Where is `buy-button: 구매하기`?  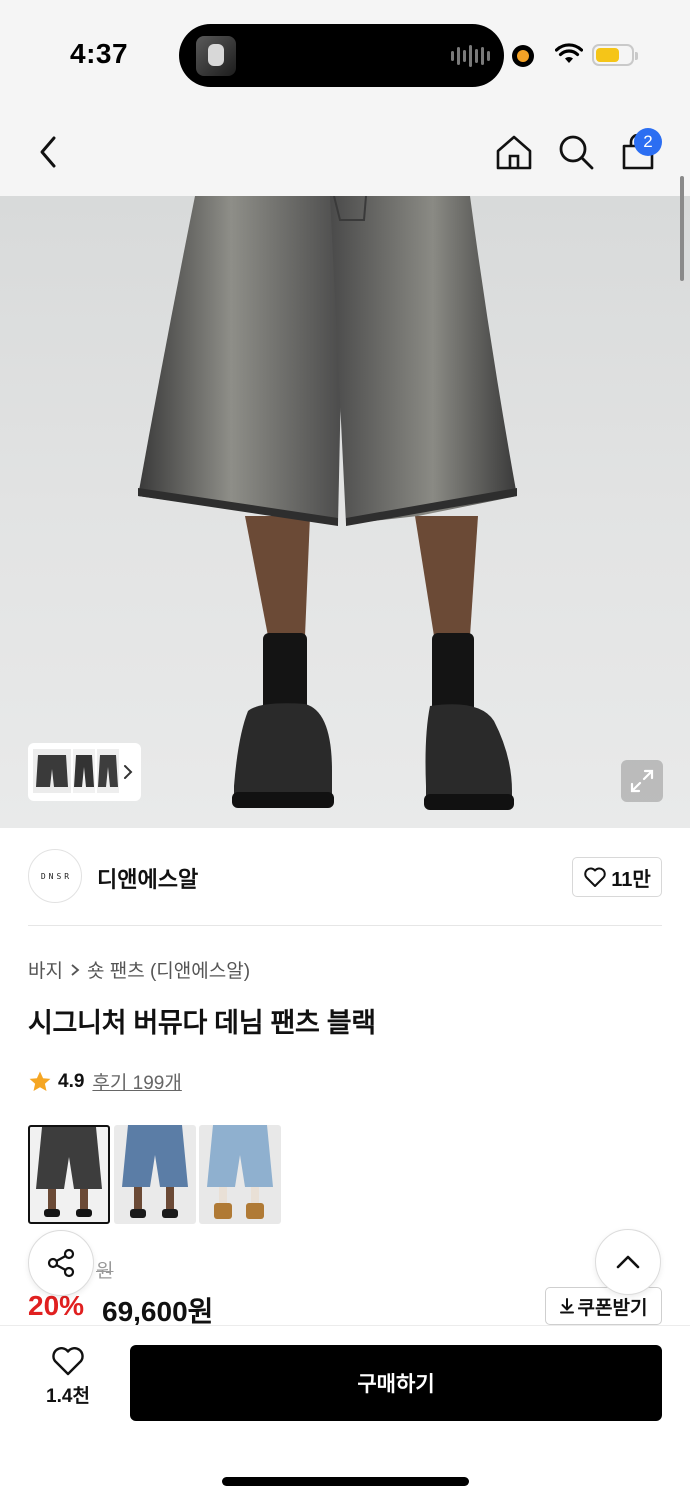
buy-button: 구매하기 is located at coordinates (396, 1383).